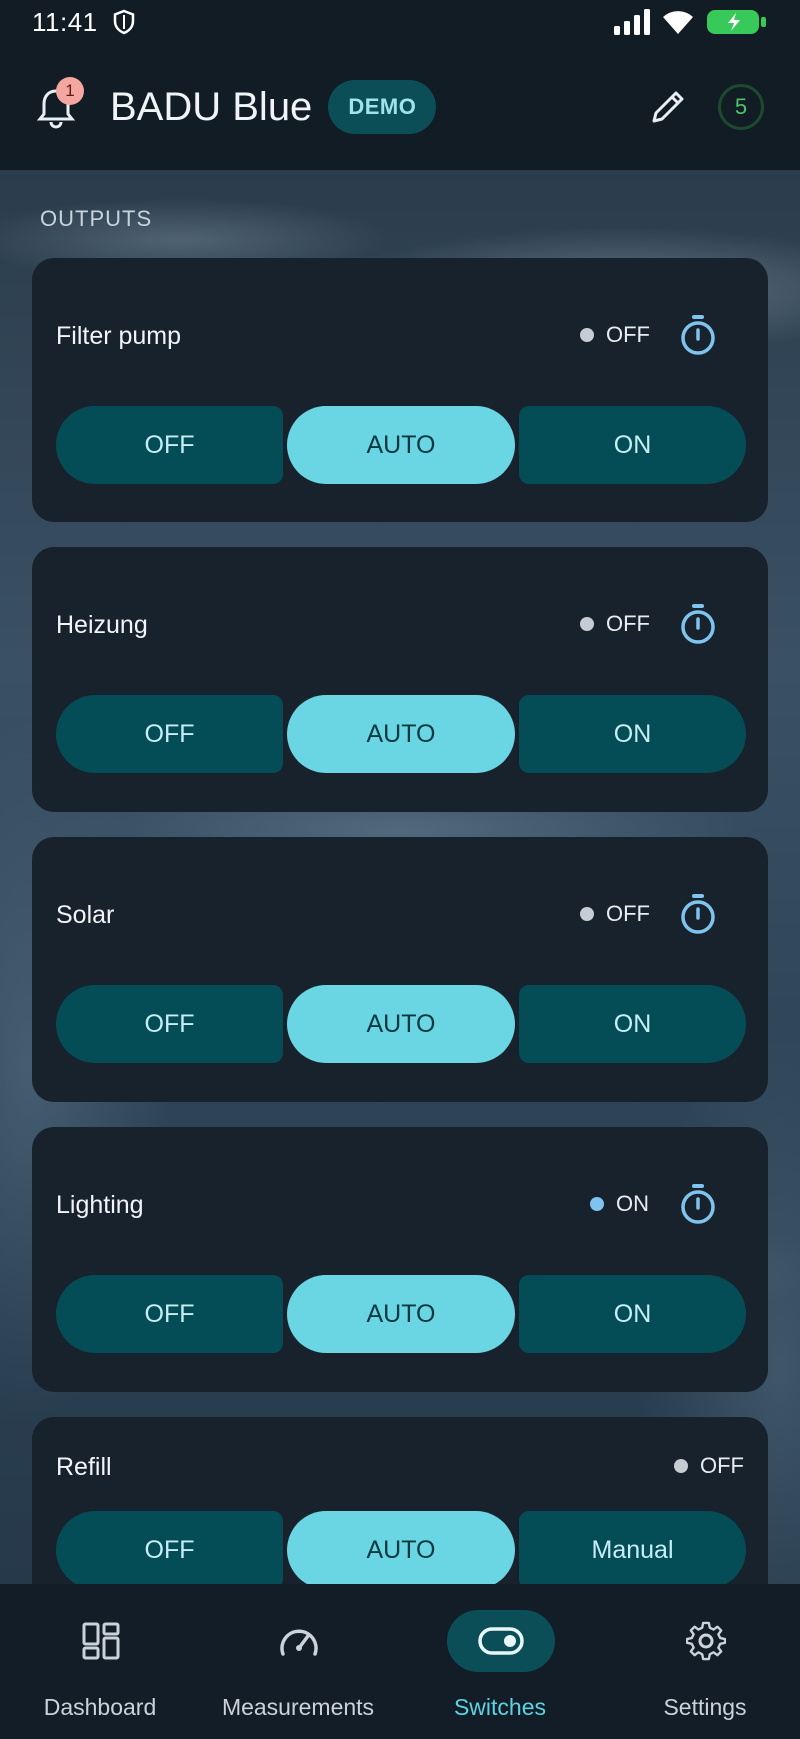 This screenshot has height=1739, width=800. I want to click on bottom-navigation: Dashboard Measurements Switches Settings, so click(400, 1661).